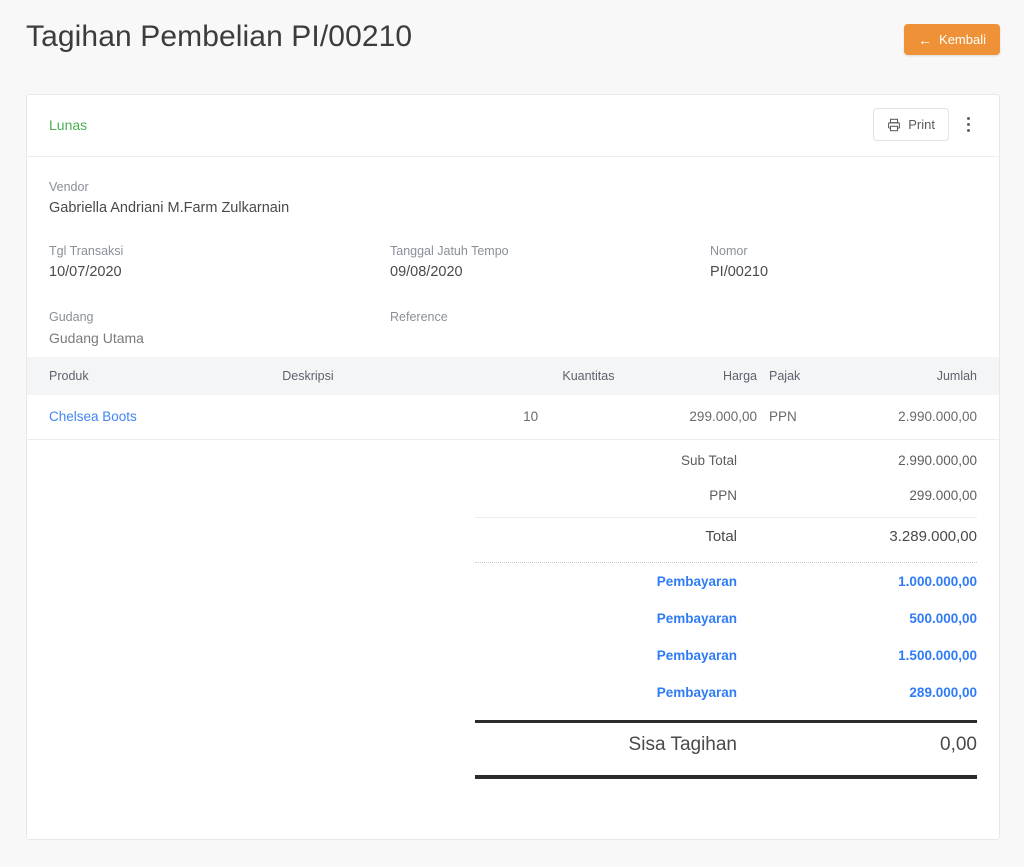 This screenshot has height=867, width=1024. What do you see at coordinates (857, 692) in the screenshot?
I see `payment-value: 289.000,00` at bounding box center [857, 692].